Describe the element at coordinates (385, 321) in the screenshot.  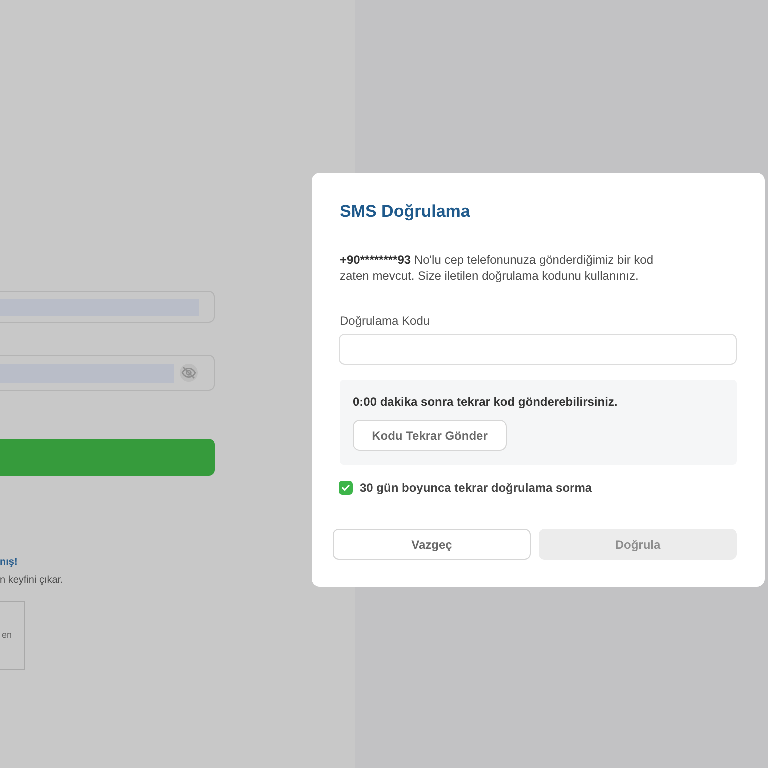
I see `field-label: Doğrulama Kodu` at that location.